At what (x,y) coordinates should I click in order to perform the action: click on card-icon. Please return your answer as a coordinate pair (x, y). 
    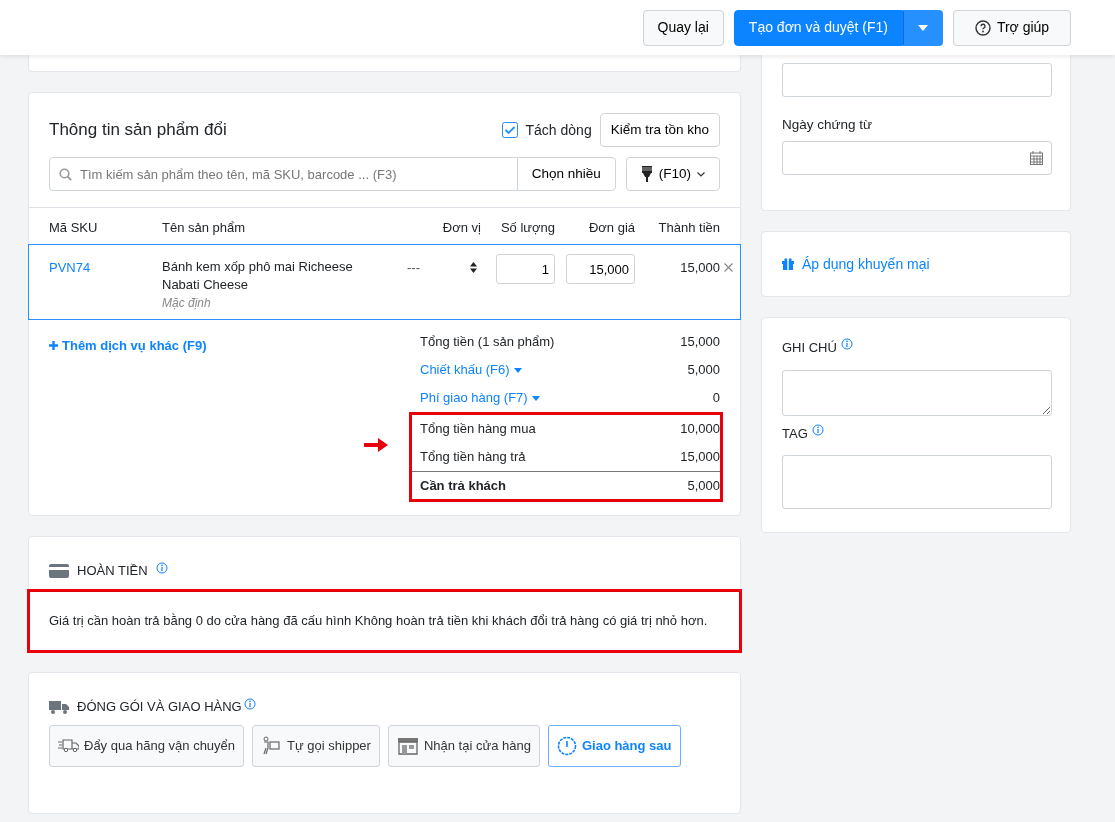
    Looking at the image, I should click on (59, 570).